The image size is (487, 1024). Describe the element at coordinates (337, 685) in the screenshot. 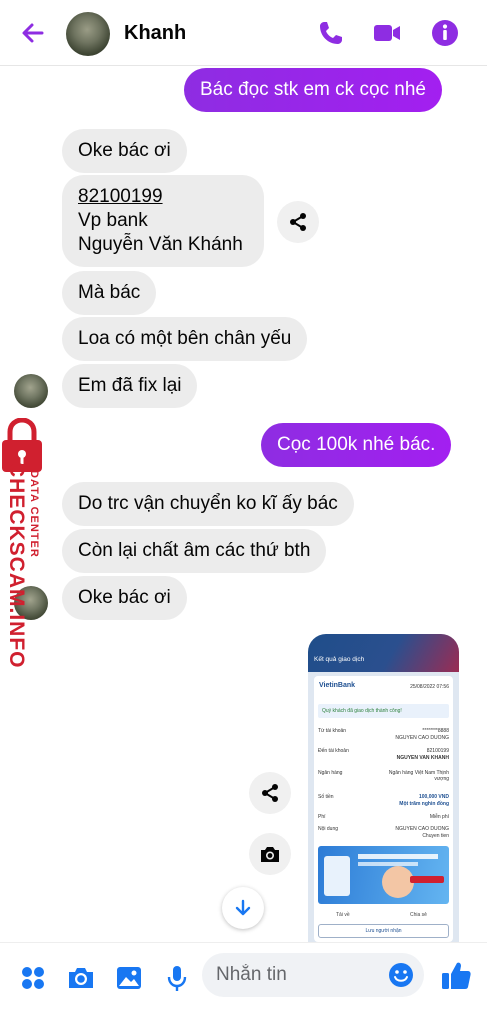

I see `bank-logo: VietinBank` at that location.